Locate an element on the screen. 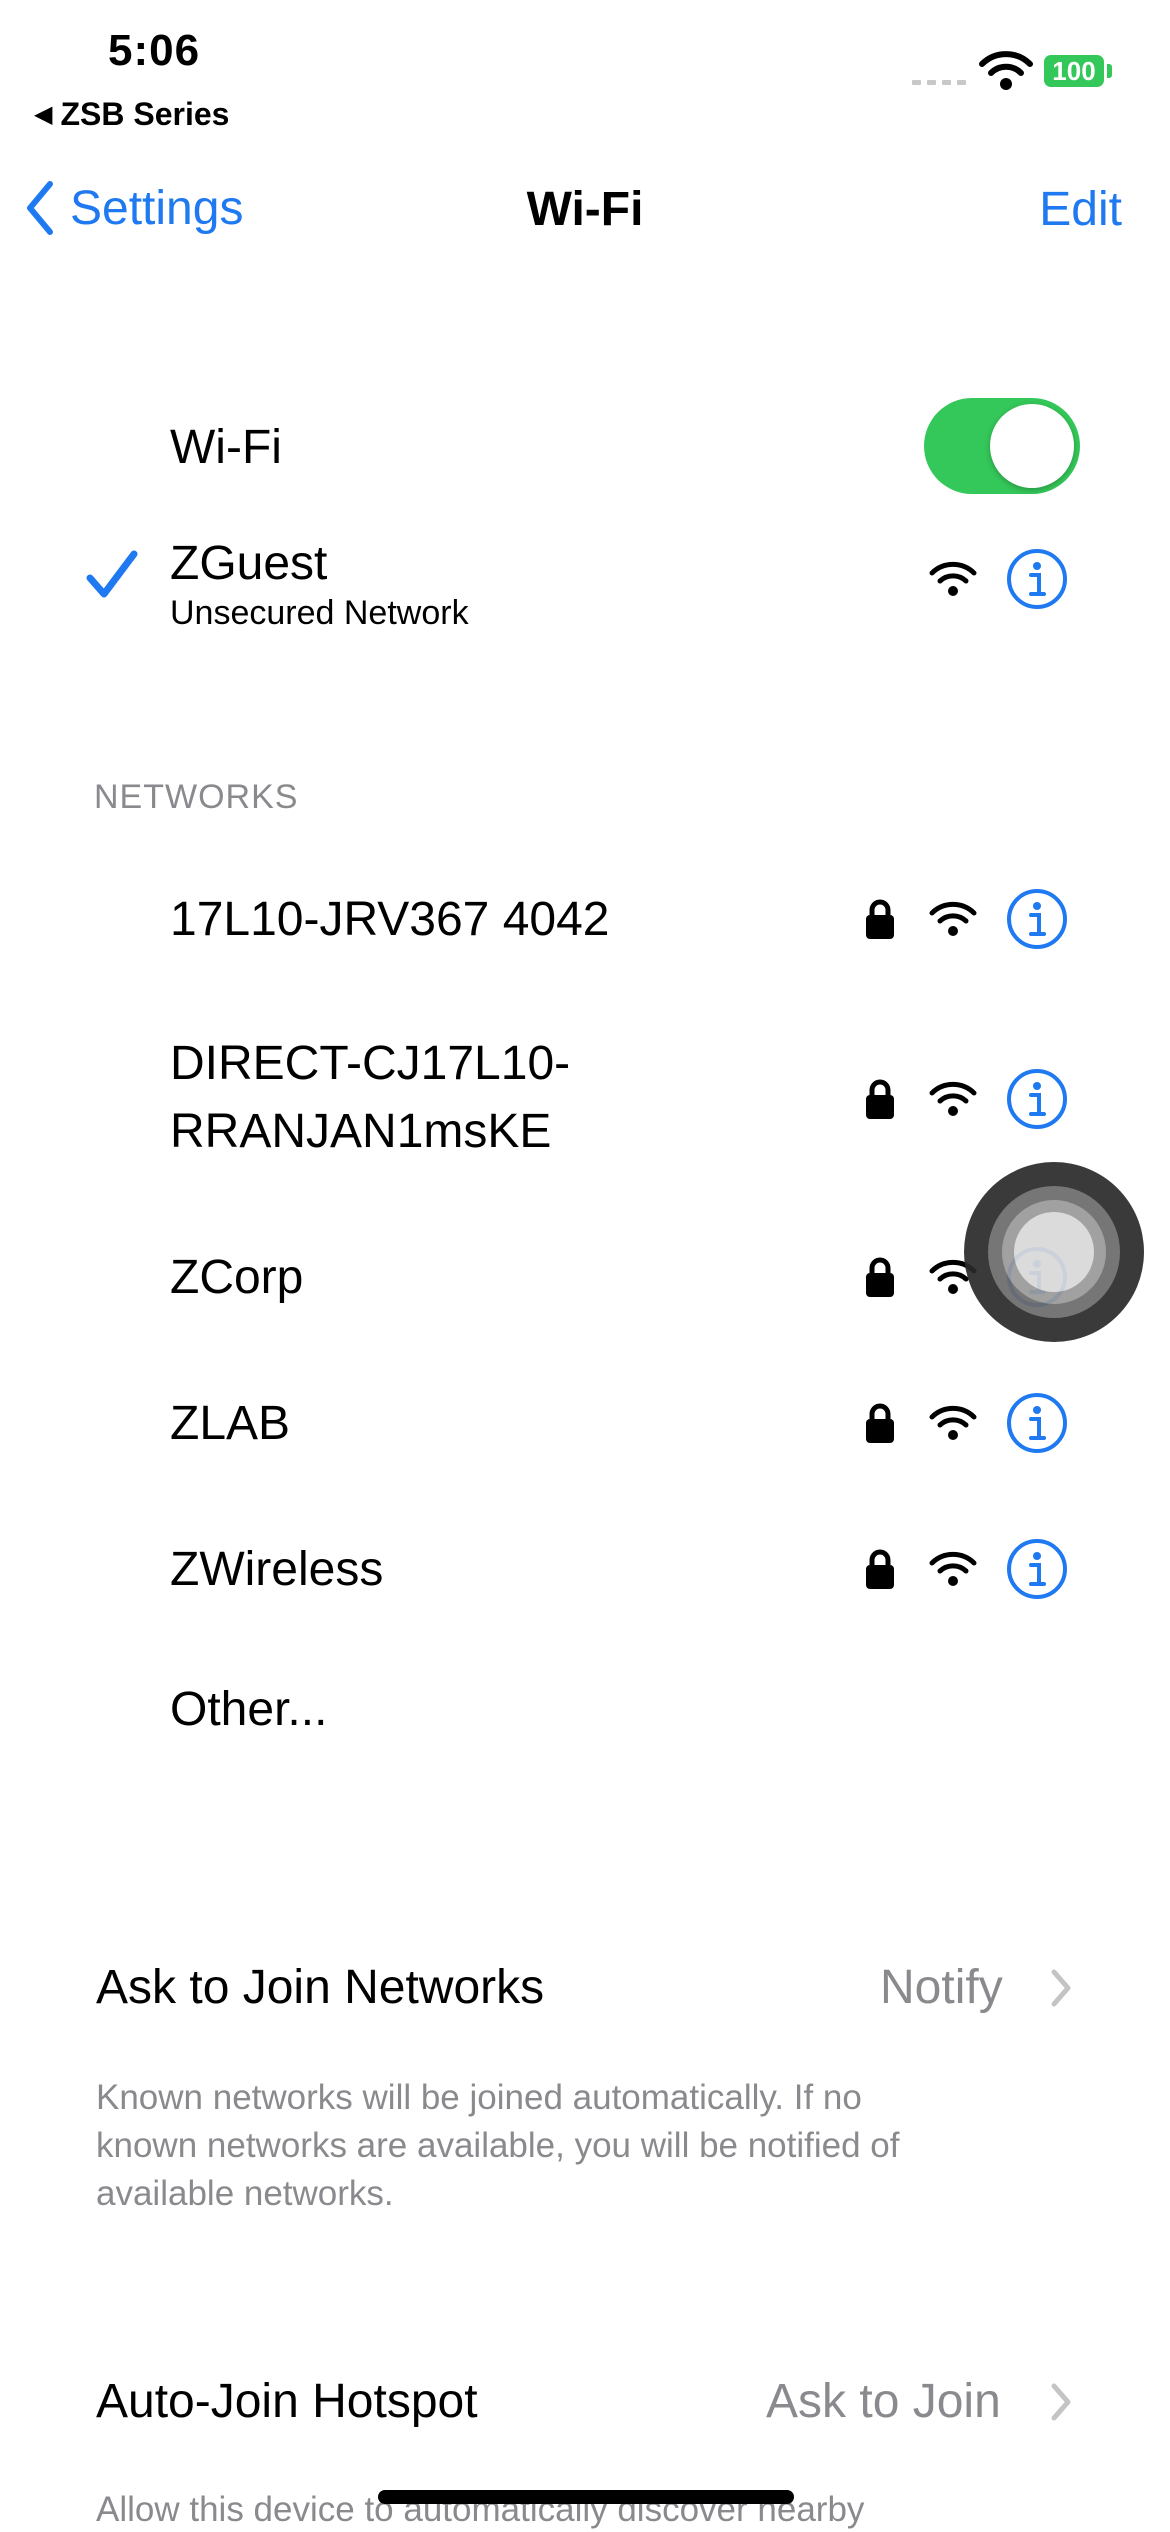  auto-join-label: Auto-Join Hotspot is located at coordinates (287, 2401).